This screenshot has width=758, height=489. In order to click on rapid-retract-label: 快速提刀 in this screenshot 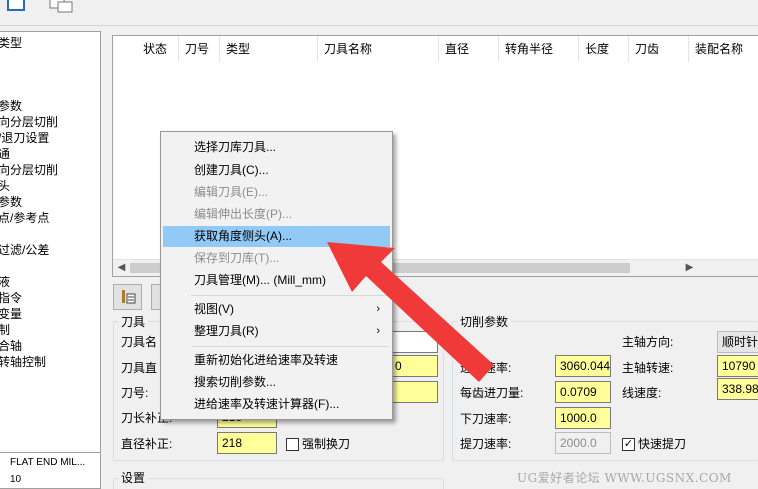, I will do `click(662, 444)`.